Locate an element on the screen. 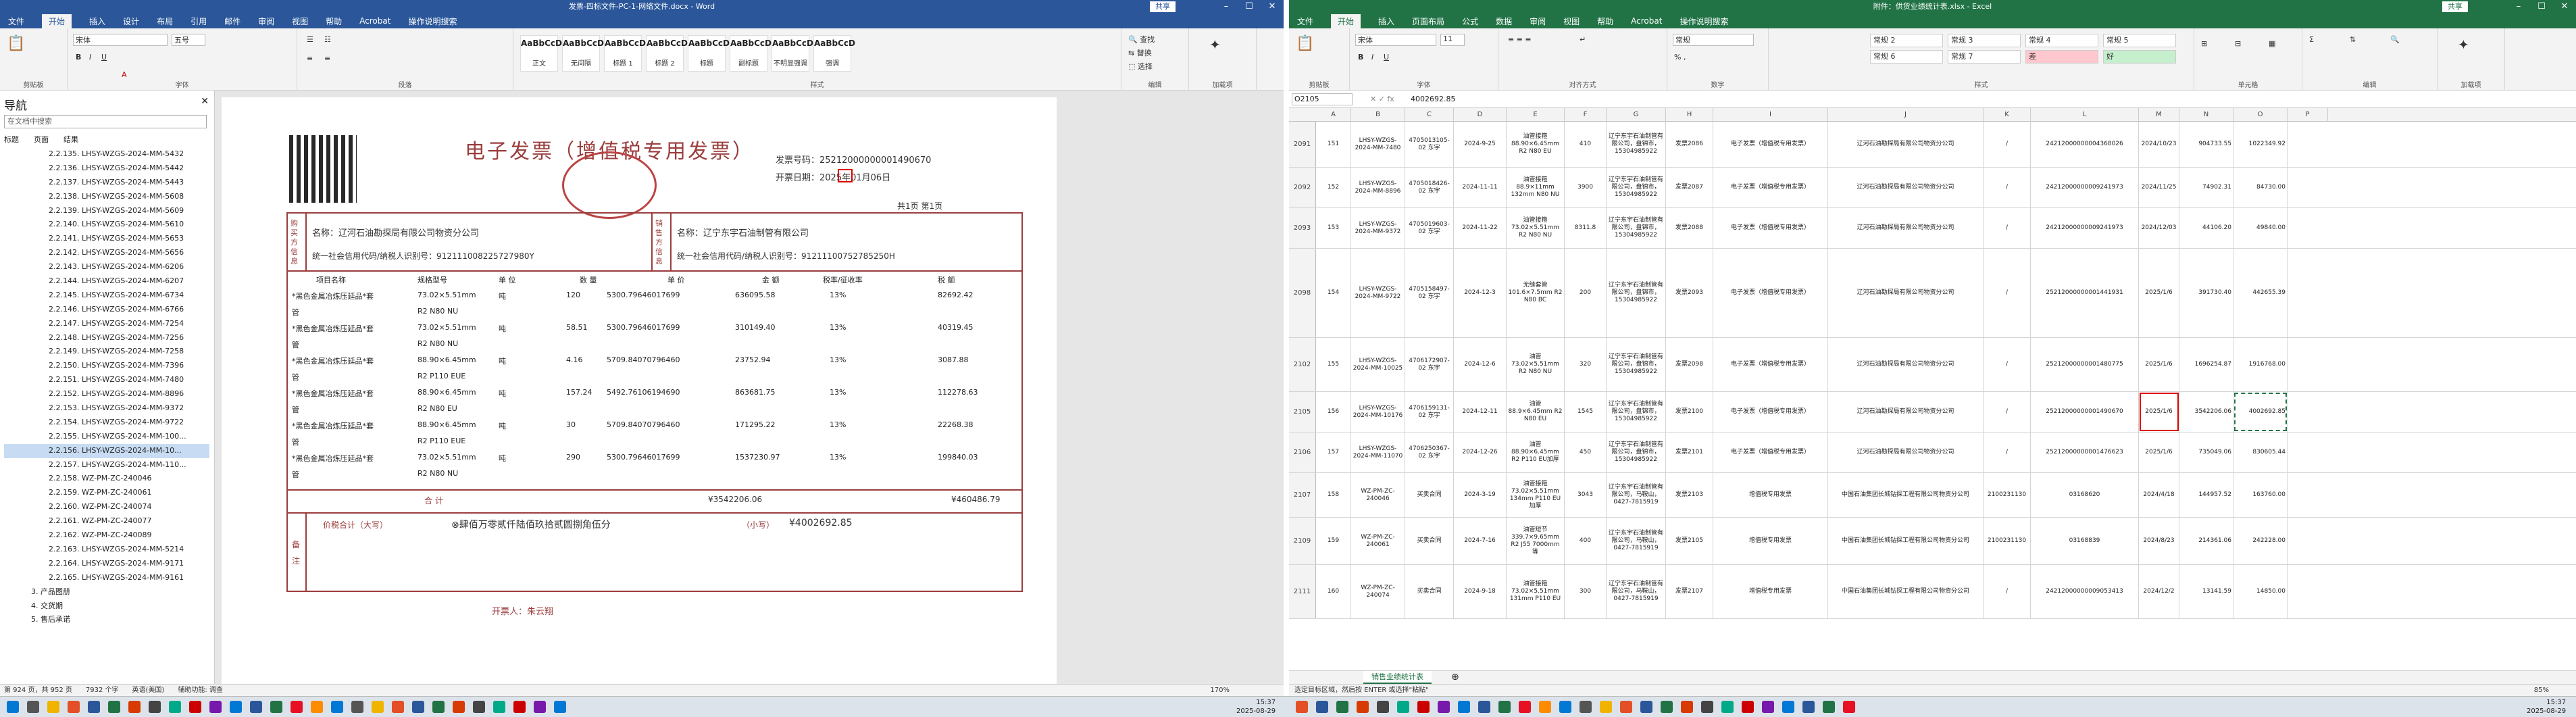 Image resolution: width=2576 pixels, height=717 pixels. column-header: D is located at coordinates (1480, 115).